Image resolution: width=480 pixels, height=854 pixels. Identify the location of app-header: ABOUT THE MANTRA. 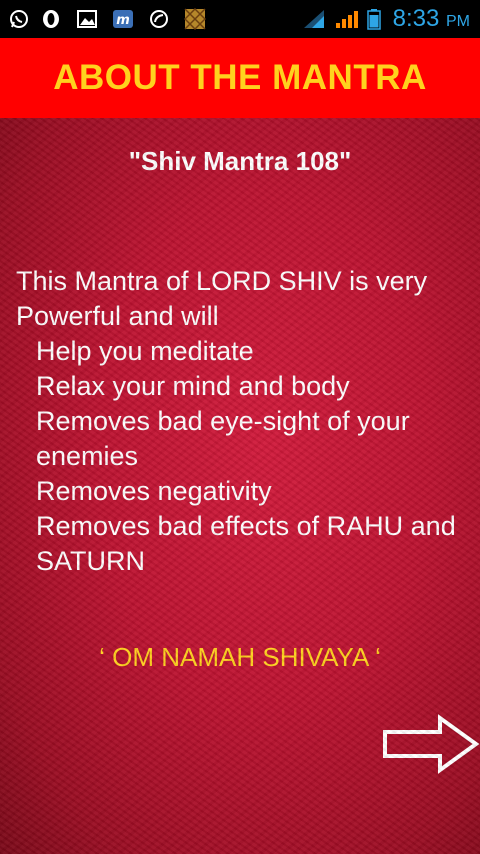
(240, 78).